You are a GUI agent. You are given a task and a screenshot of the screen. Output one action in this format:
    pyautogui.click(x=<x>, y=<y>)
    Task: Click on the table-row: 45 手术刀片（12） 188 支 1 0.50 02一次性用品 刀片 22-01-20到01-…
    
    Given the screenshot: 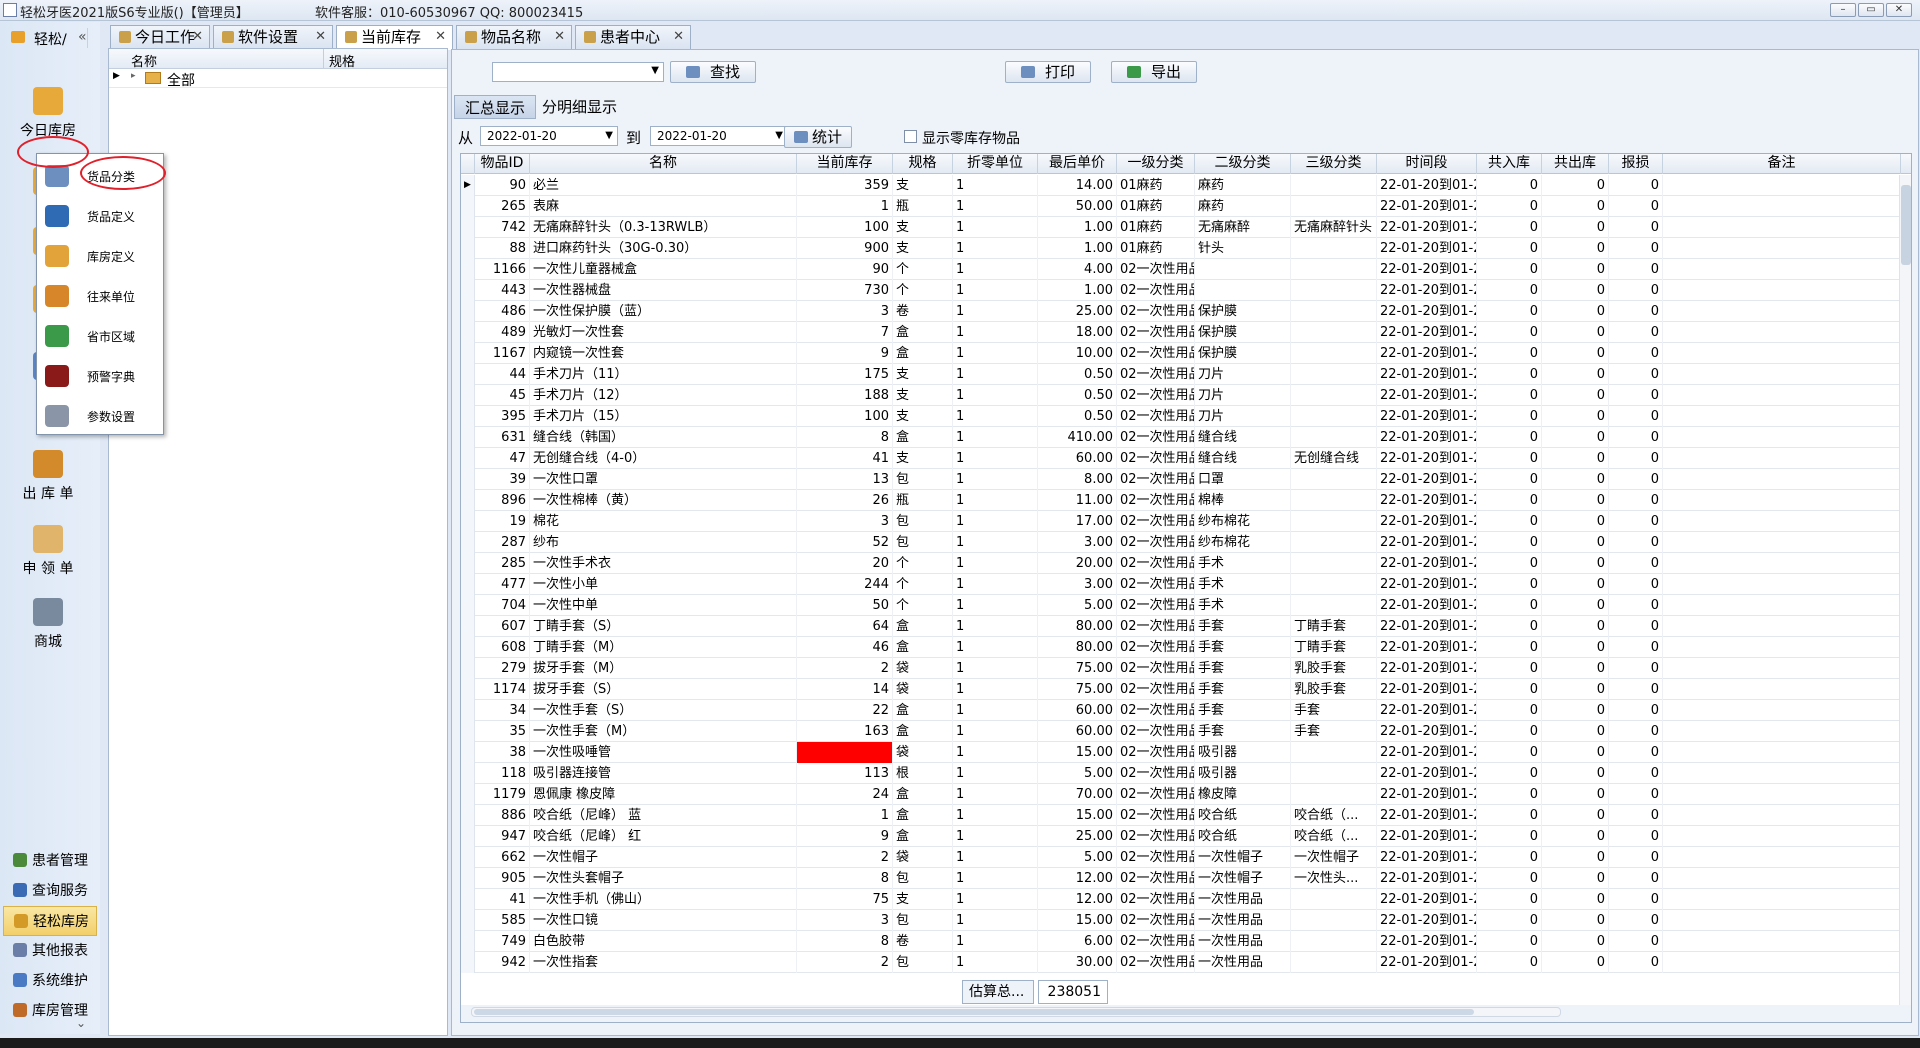 What is the action you would take?
    pyautogui.click(x=1181, y=395)
    